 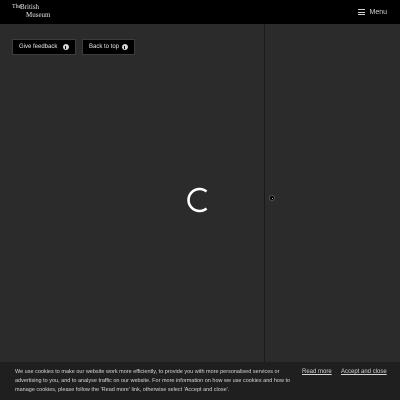 I want to click on menu-label: Menu, so click(x=378, y=12).